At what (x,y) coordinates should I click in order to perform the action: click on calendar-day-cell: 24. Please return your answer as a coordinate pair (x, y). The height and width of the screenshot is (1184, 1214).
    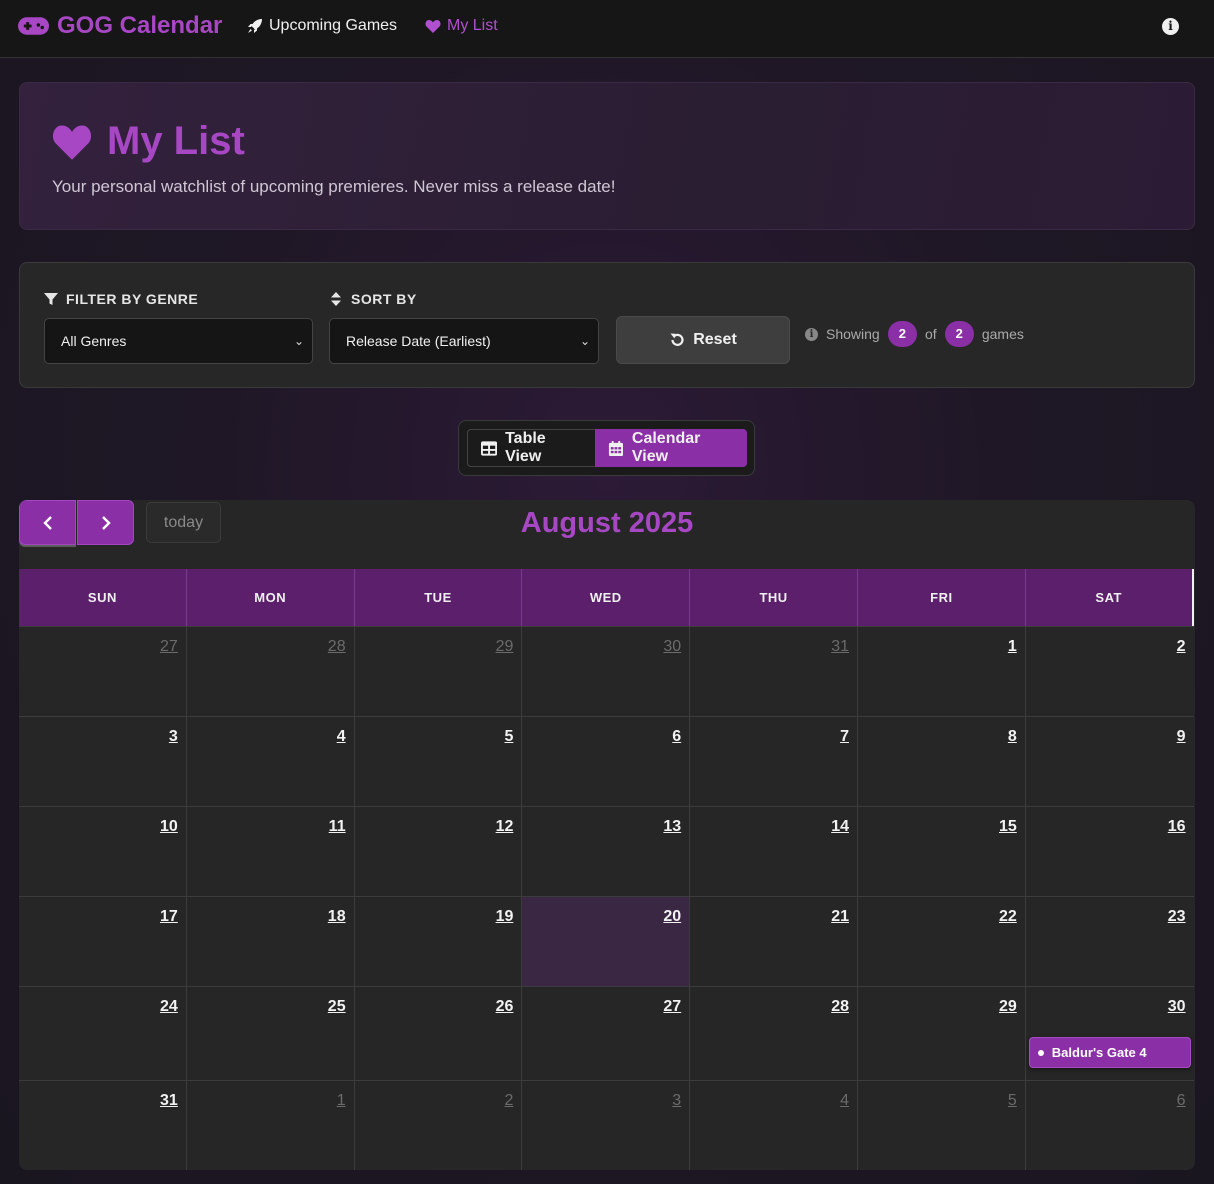
    Looking at the image, I should click on (103, 1033).